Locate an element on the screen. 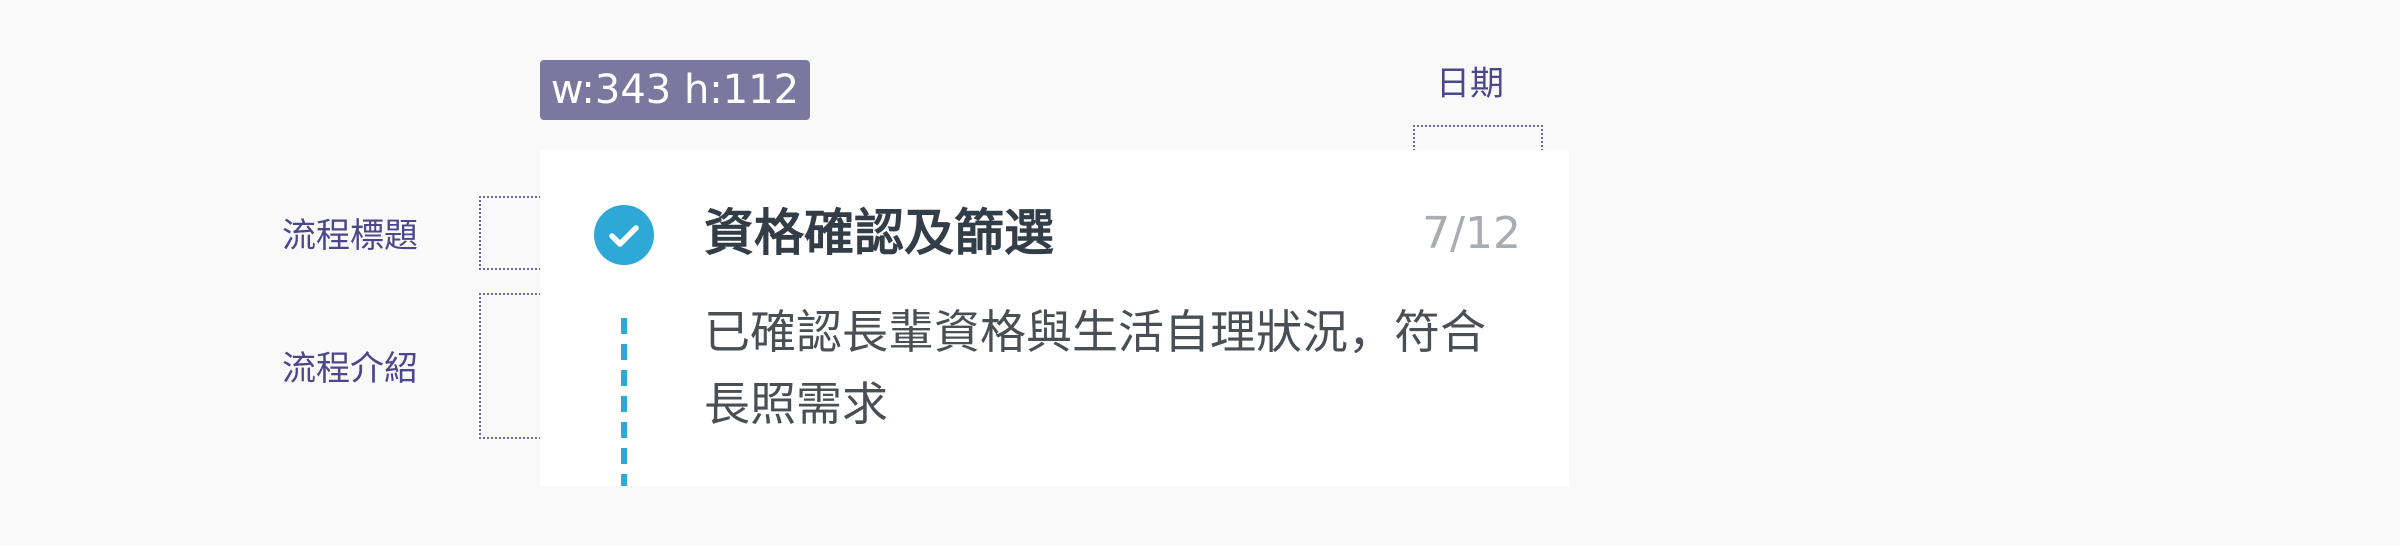 The width and height of the screenshot is (2400, 546). check-circle-icon is located at coordinates (624, 235).